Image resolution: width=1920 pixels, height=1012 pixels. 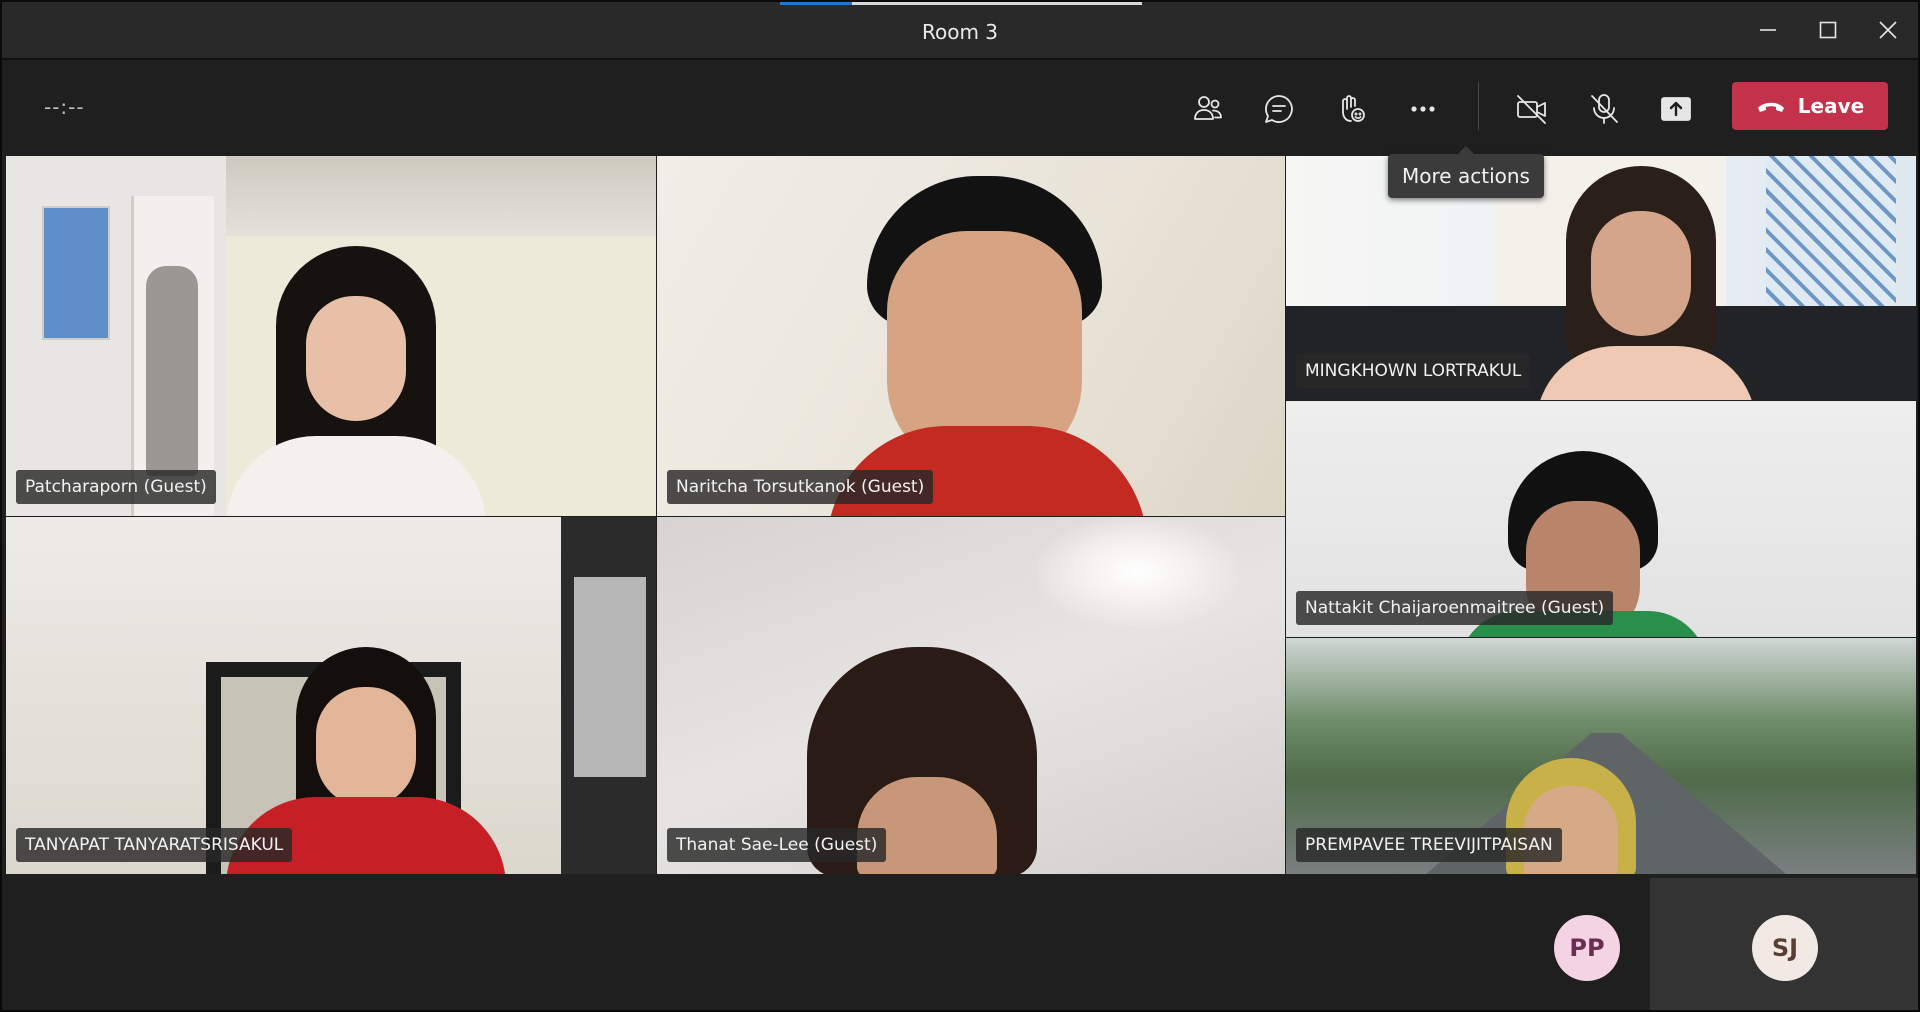 I want to click on show-participants-button, so click(x=1208, y=109).